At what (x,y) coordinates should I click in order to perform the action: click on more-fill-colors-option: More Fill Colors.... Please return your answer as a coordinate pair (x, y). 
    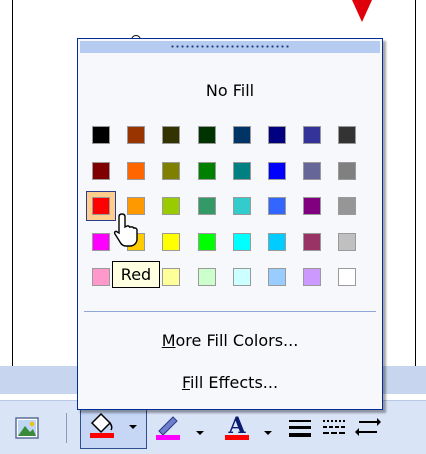
    Looking at the image, I should click on (230, 340).